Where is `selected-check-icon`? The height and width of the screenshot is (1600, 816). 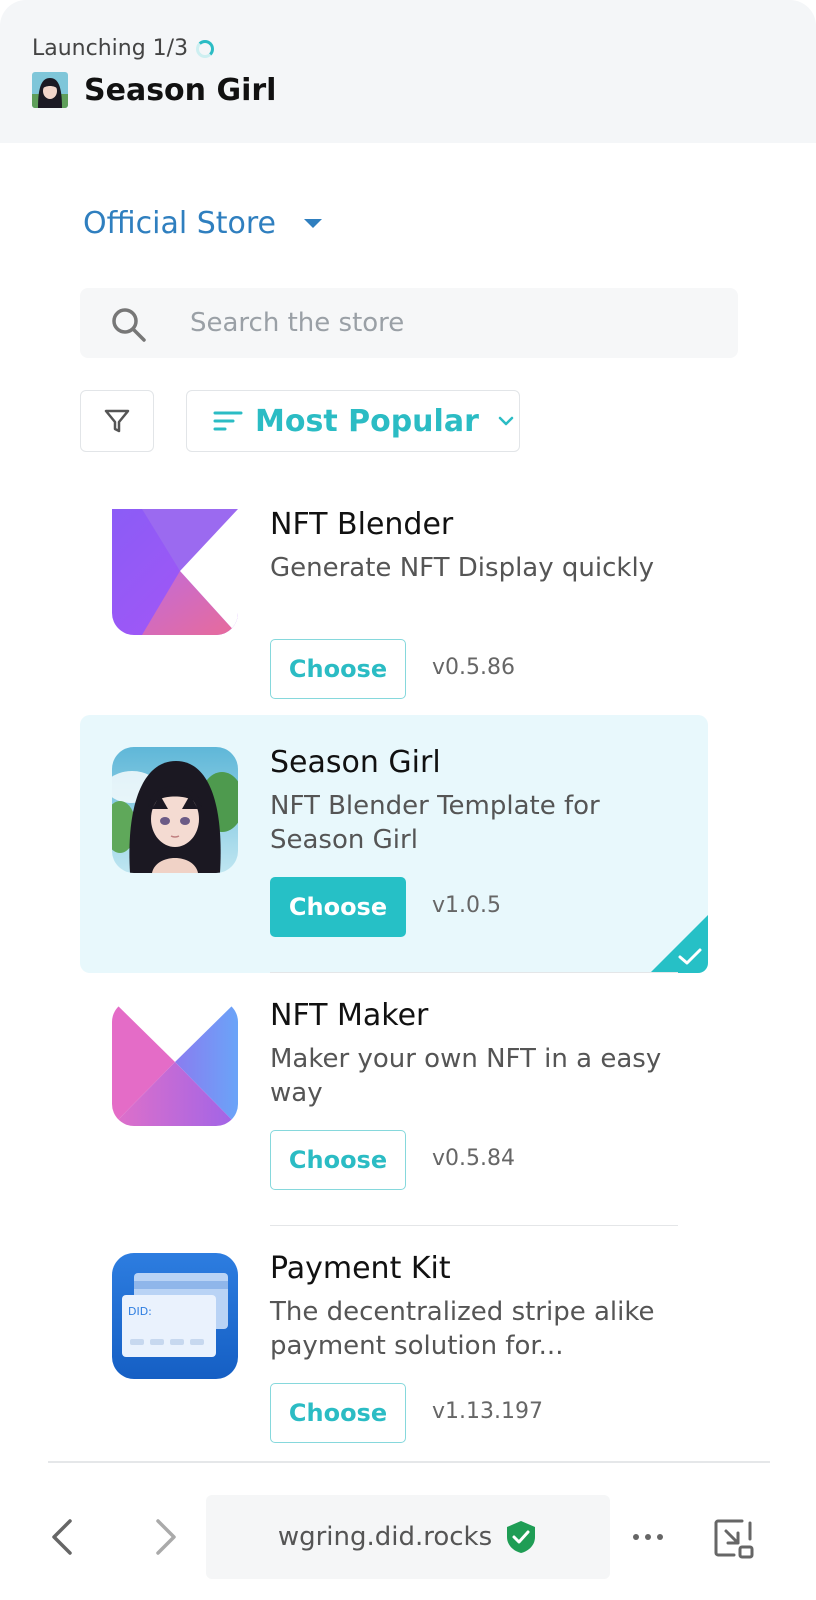
selected-check-icon is located at coordinates (679, 944).